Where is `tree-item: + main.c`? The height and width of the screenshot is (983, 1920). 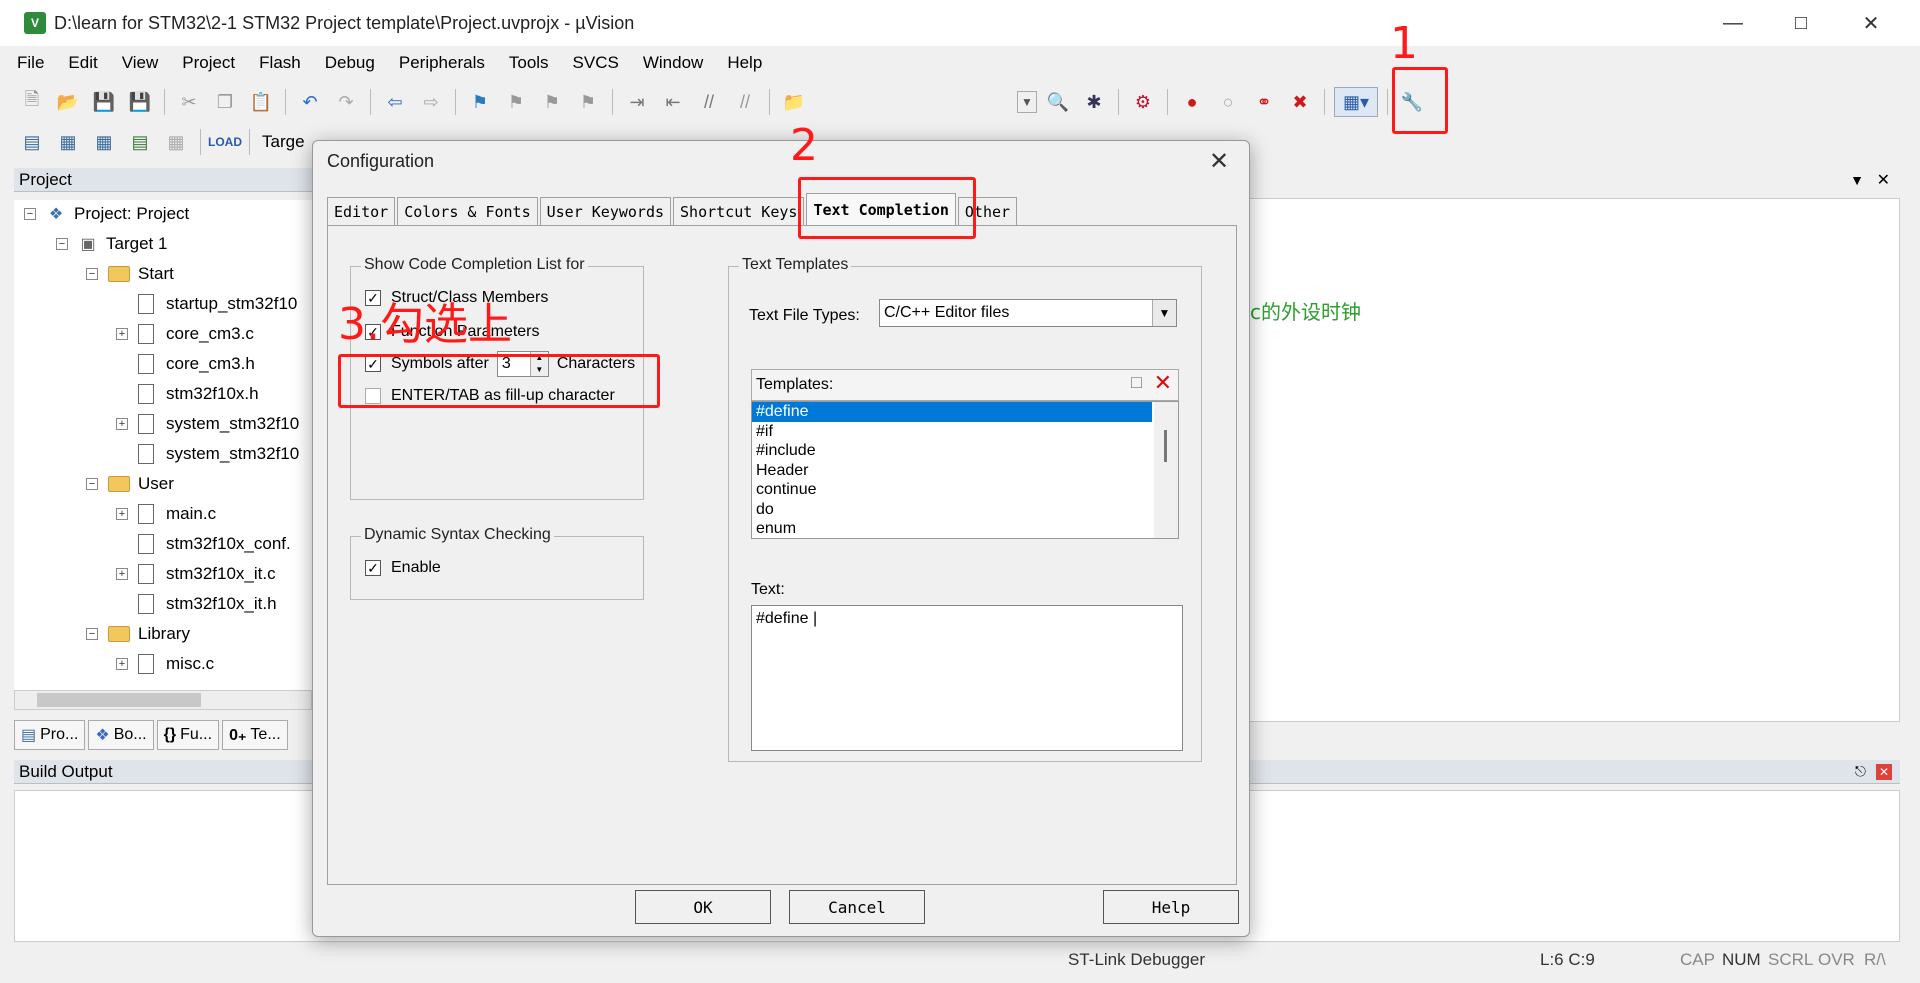
tree-item: + main.c is located at coordinates (166, 514).